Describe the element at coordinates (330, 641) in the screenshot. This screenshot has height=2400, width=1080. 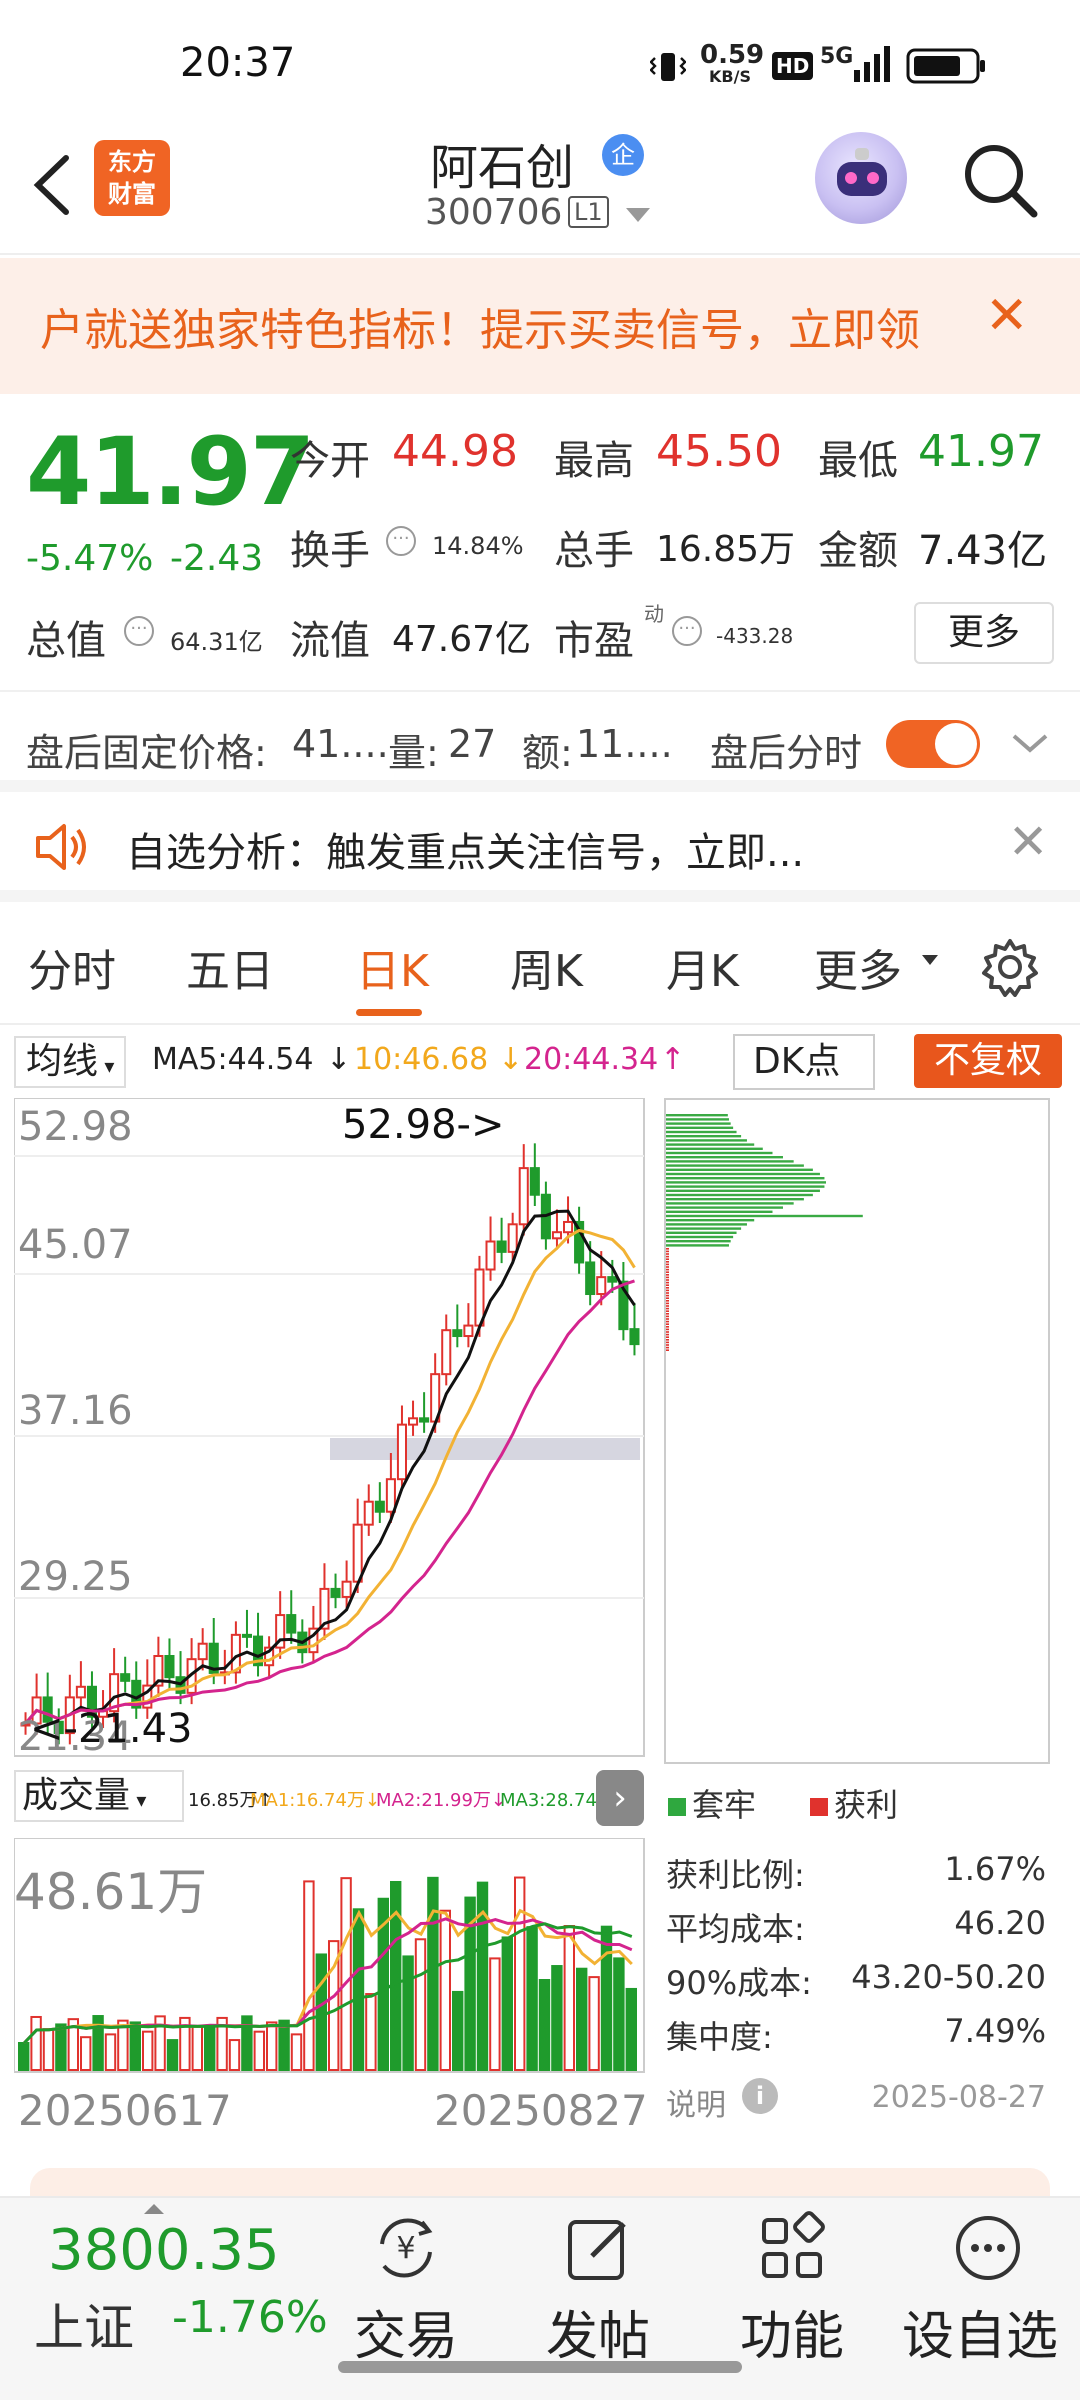
I see `float-label: 流值` at that location.